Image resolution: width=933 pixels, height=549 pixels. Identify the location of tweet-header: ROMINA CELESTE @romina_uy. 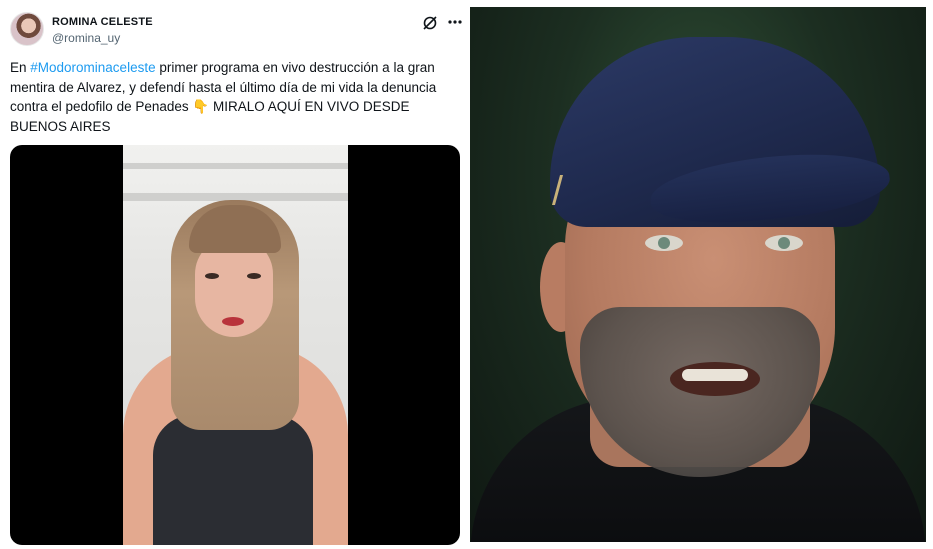
(236, 30).